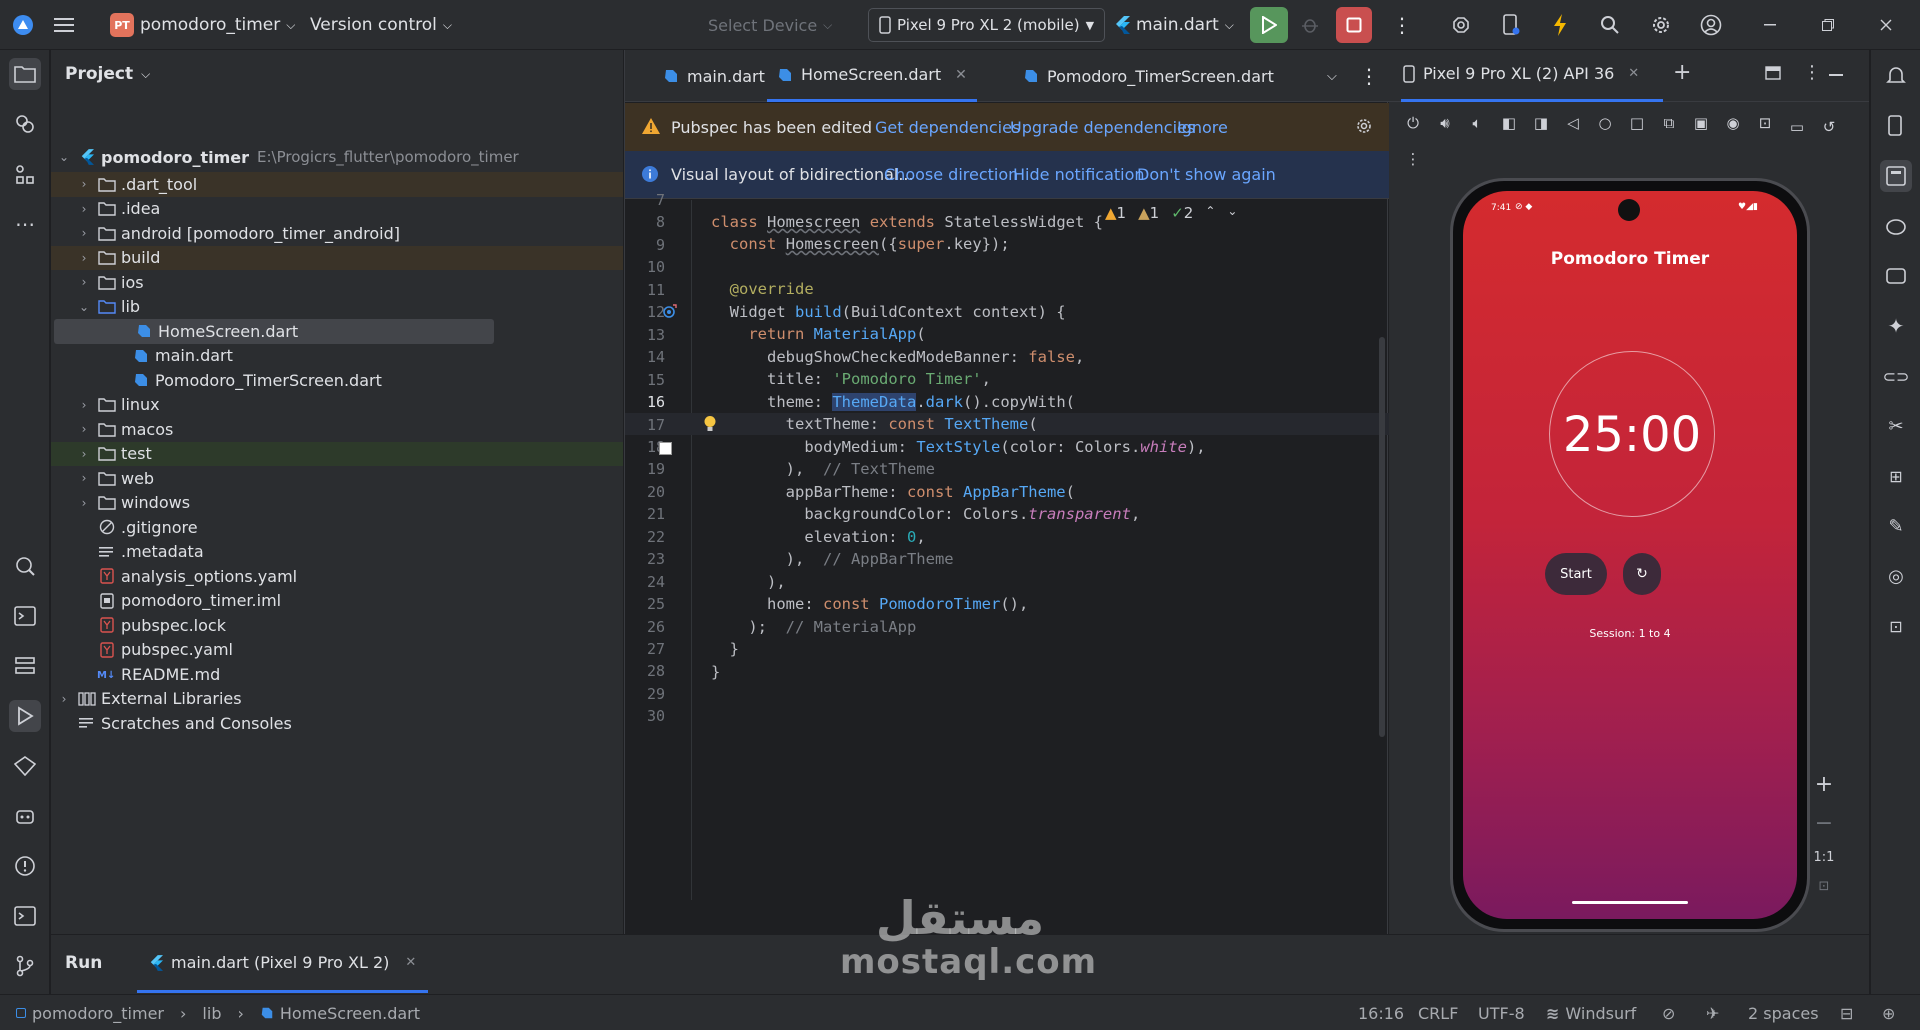 Image resolution: width=1920 pixels, height=1030 pixels. What do you see at coordinates (1896, 76) in the screenshot?
I see `notifications-icon` at bounding box center [1896, 76].